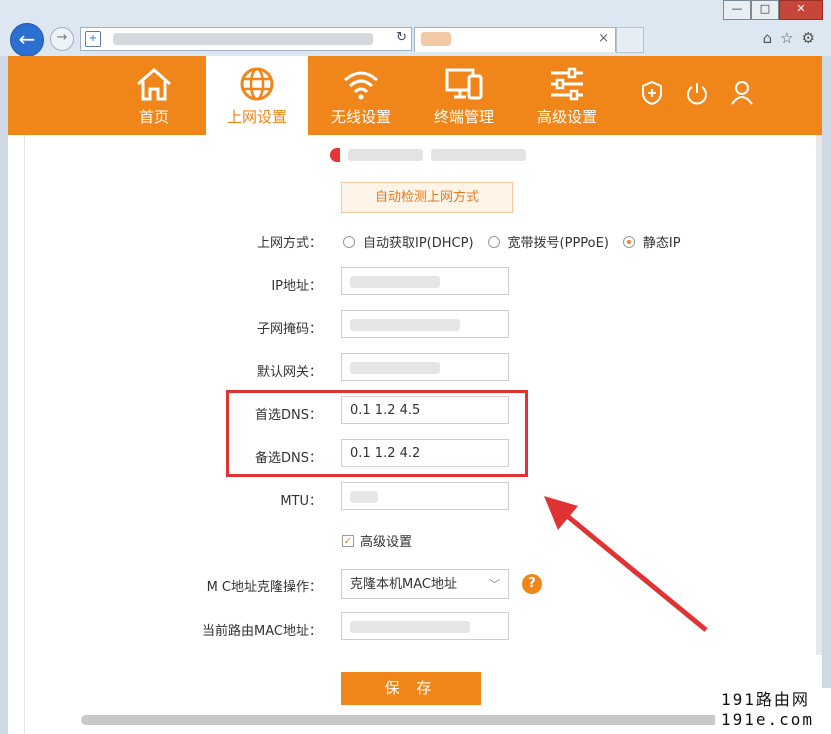 Image resolution: width=831 pixels, height=734 pixels. Describe the element at coordinates (377, 433) in the screenshot. I see `dns-highlight-box` at that location.